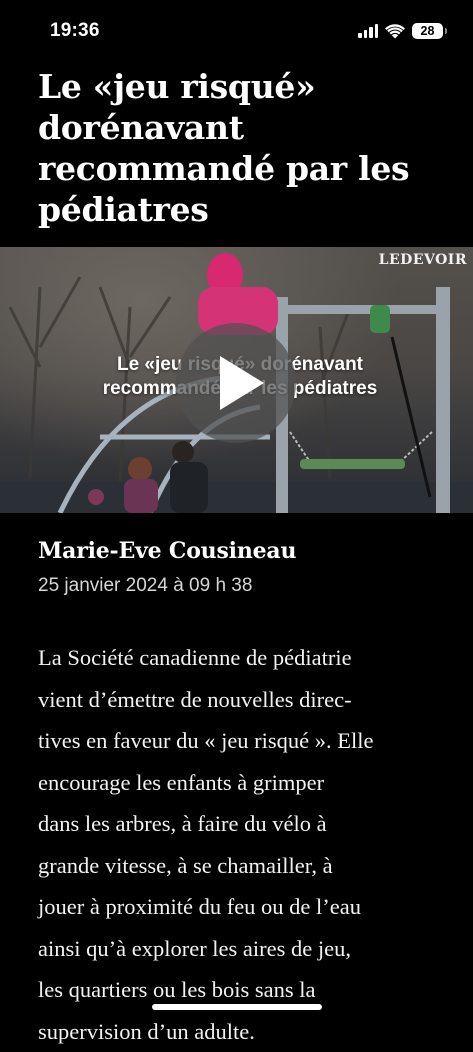 The height and width of the screenshot is (1052, 473). I want to click on body-line: jouer à proximité du feu ou de l’eau, so click(248, 907).